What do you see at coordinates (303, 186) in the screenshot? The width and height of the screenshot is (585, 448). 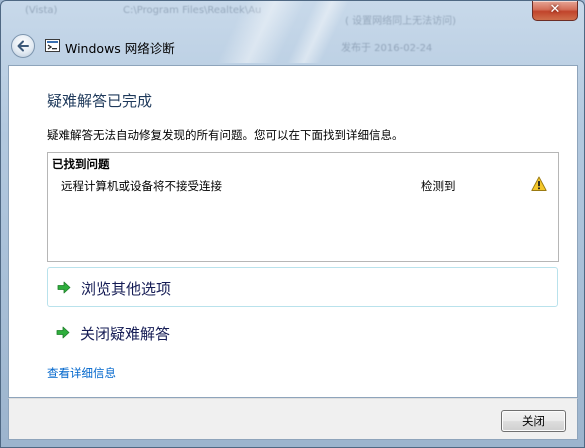 I see `problem-row: 远程计算机或设备将不接受连接 检测到` at bounding box center [303, 186].